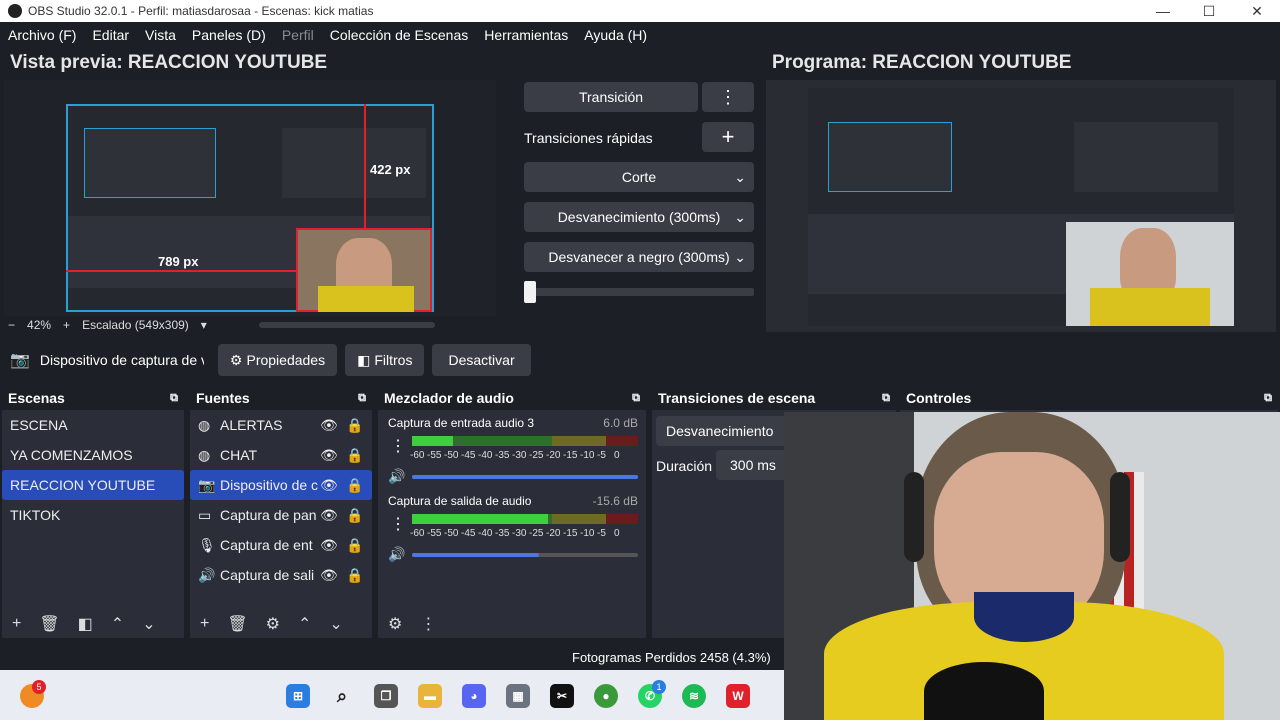 The height and width of the screenshot is (720, 1280). I want to click on windows-start-icon: ⊞, so click(298, 696).